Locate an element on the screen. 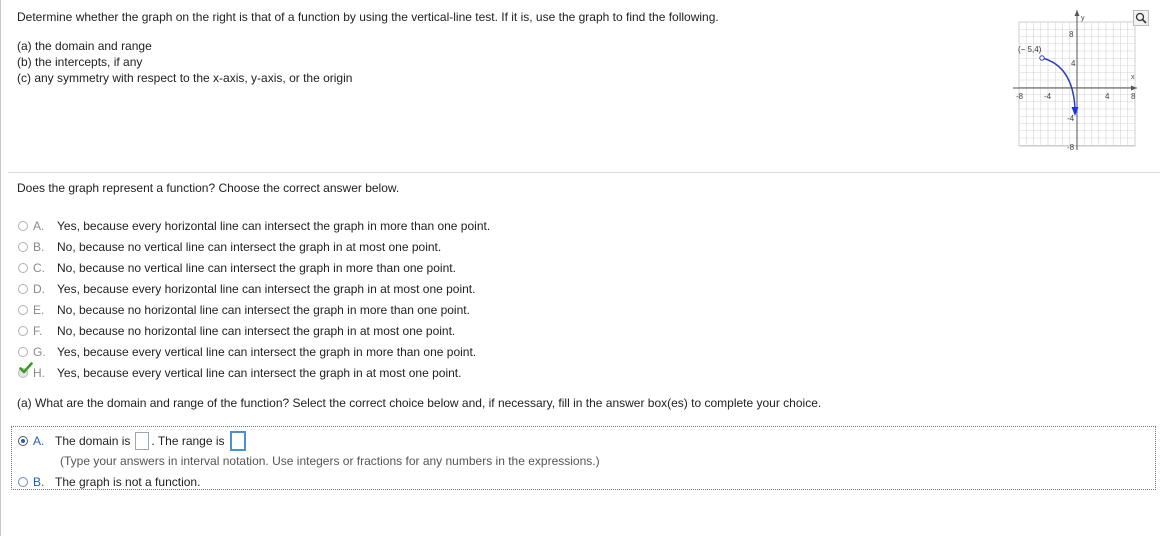  x-tick-label: 4 is located at coordinates (1107, 96).